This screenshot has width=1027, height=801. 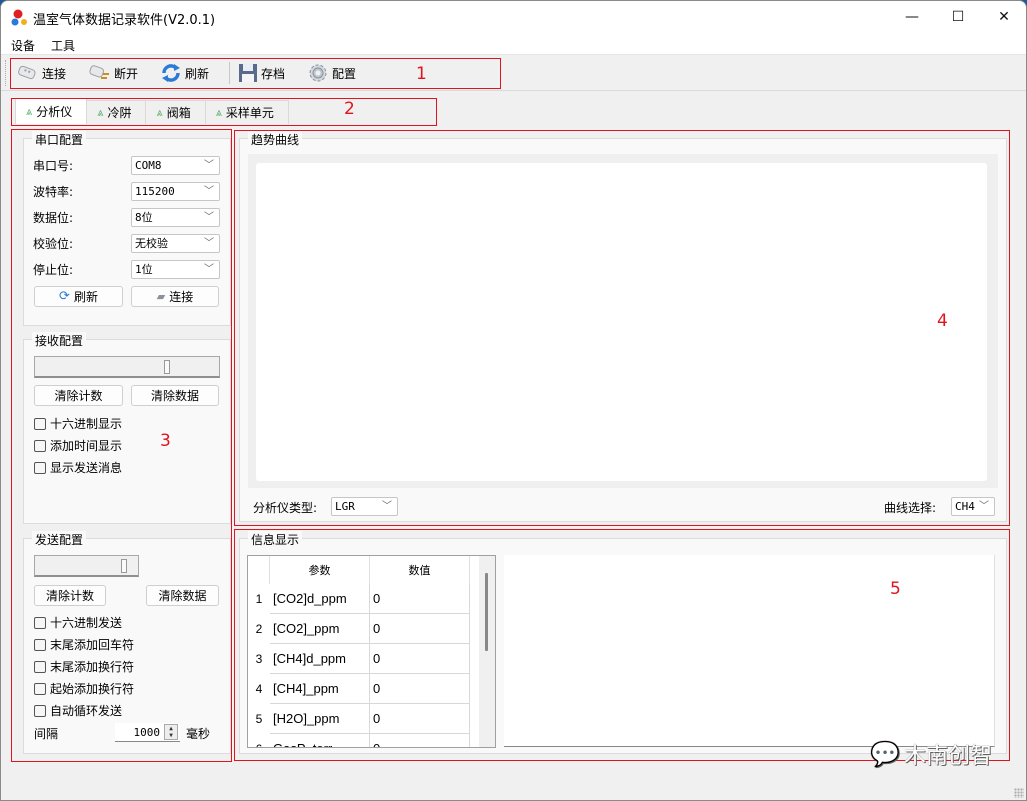 I want to click on show-sent-checkbox: 显示发送消息, so click(x=78, y=467).